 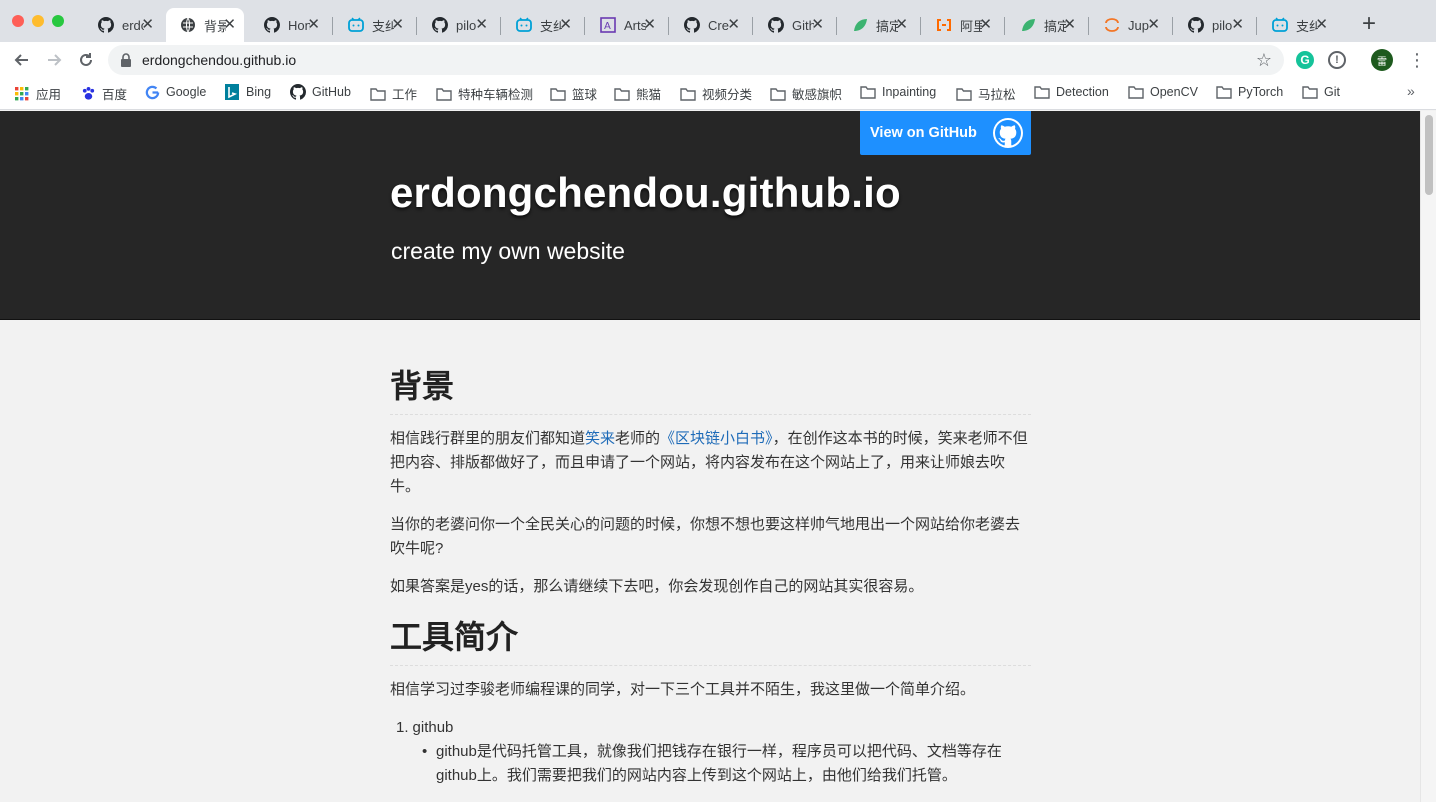 What do you see at coordinates (126, 60) in the screenshot?
I see `lock-icon` at bounding box center [126, 60].